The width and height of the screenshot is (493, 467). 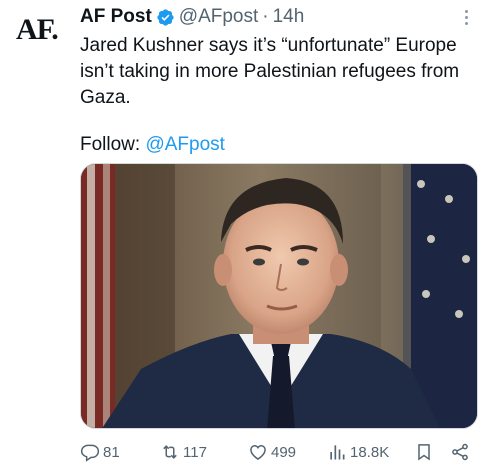 What do you see at coordinates (289, 17) in the screenshot?
I see `timestamp: 14h` at bounding box center [289, 17].